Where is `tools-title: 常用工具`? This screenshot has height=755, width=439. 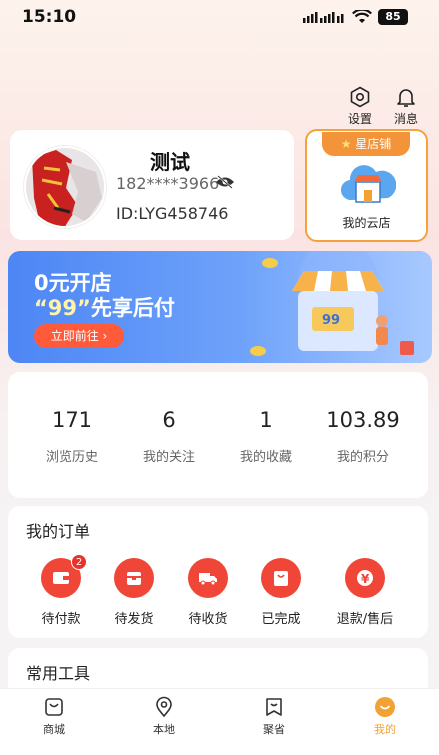
tools-title: 常用工具 is located at coordinates (58, 673).